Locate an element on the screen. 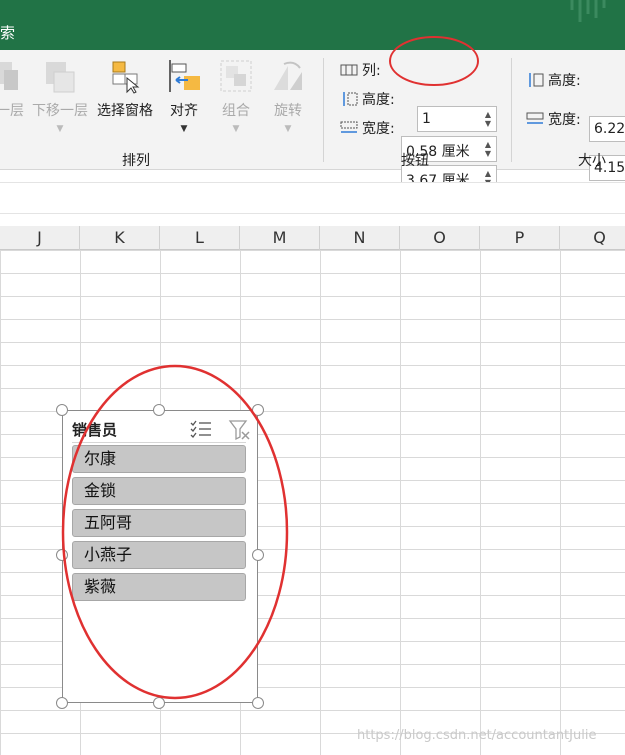  size-group-label: 大小 is located at coordinates (592, 161).